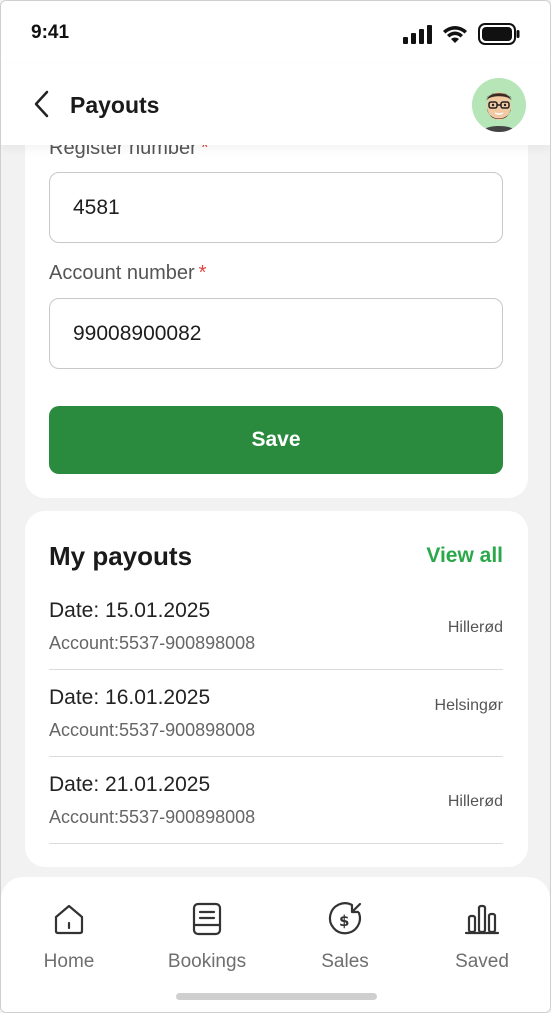  What do you see at coordinates (276, 207) in the screenshot?
I see `register-number-input: 4581` at bounding box center [276, 207].